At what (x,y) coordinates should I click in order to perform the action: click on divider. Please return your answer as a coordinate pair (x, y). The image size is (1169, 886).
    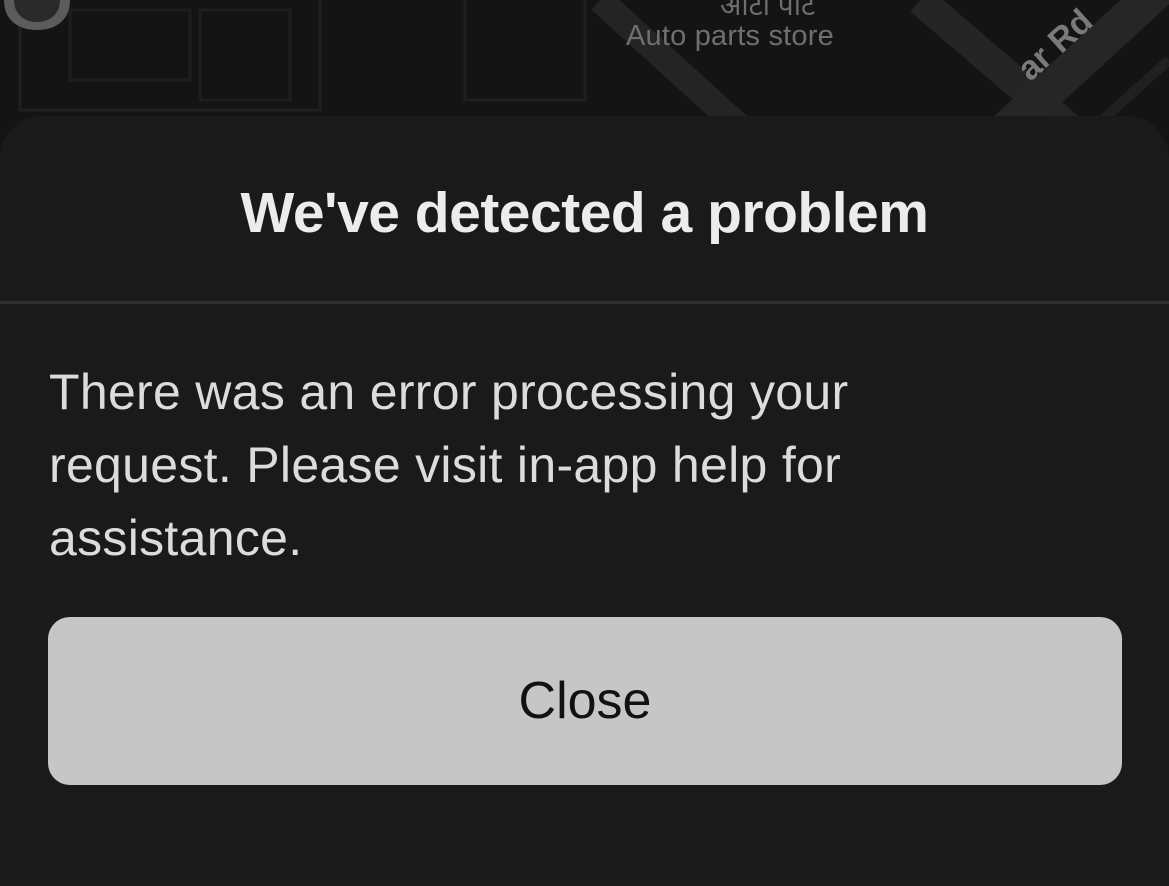
    Looking at the image, I should click on (584, 302).